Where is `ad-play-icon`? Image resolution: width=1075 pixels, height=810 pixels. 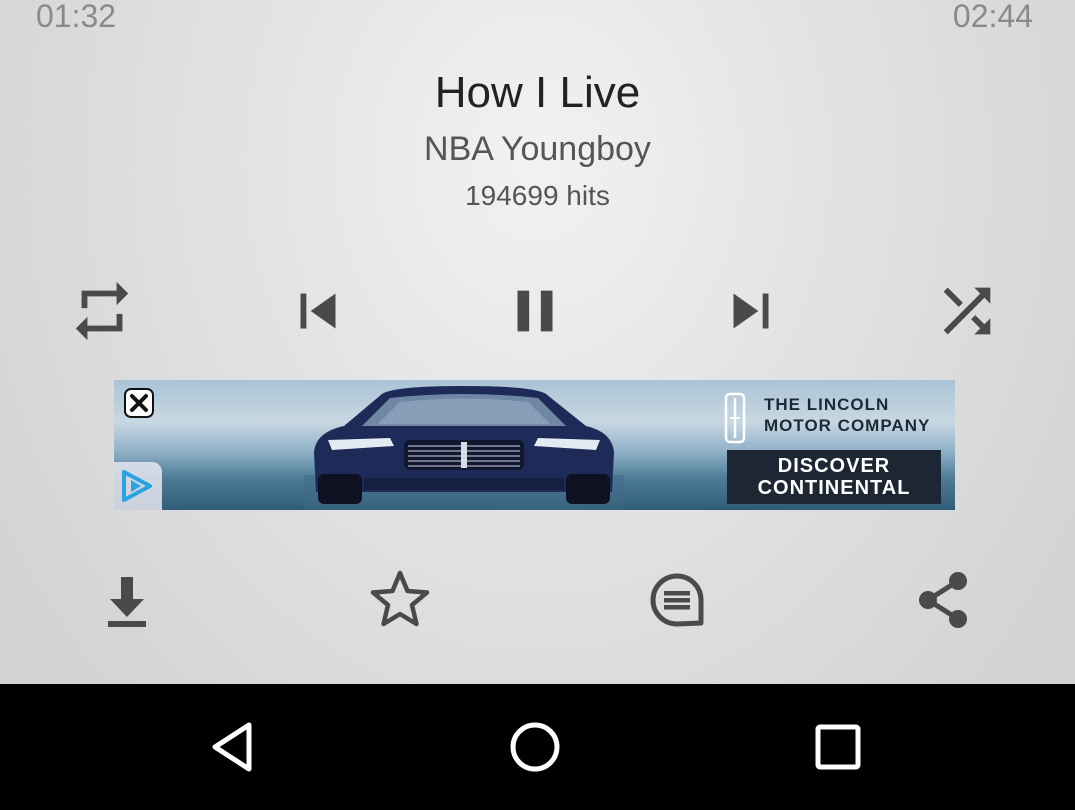 ad-play-icon is located at coordinates (137, 486).